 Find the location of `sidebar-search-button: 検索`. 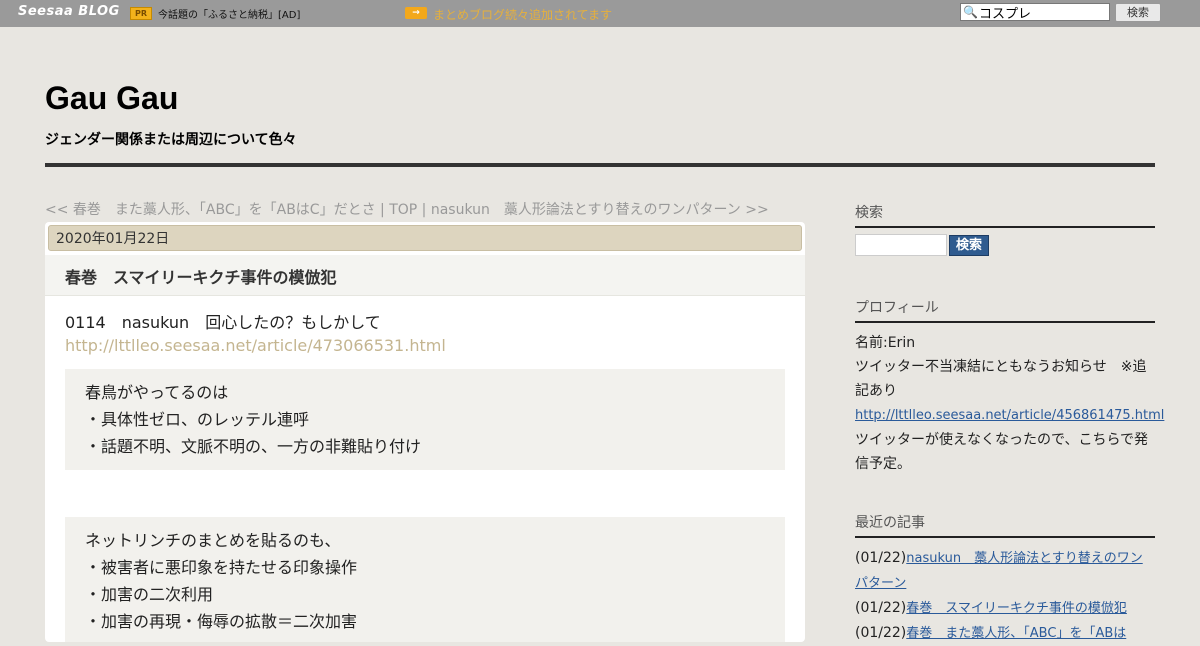

sidebar-search-button: 検索 is located at coordinates (969, 245).